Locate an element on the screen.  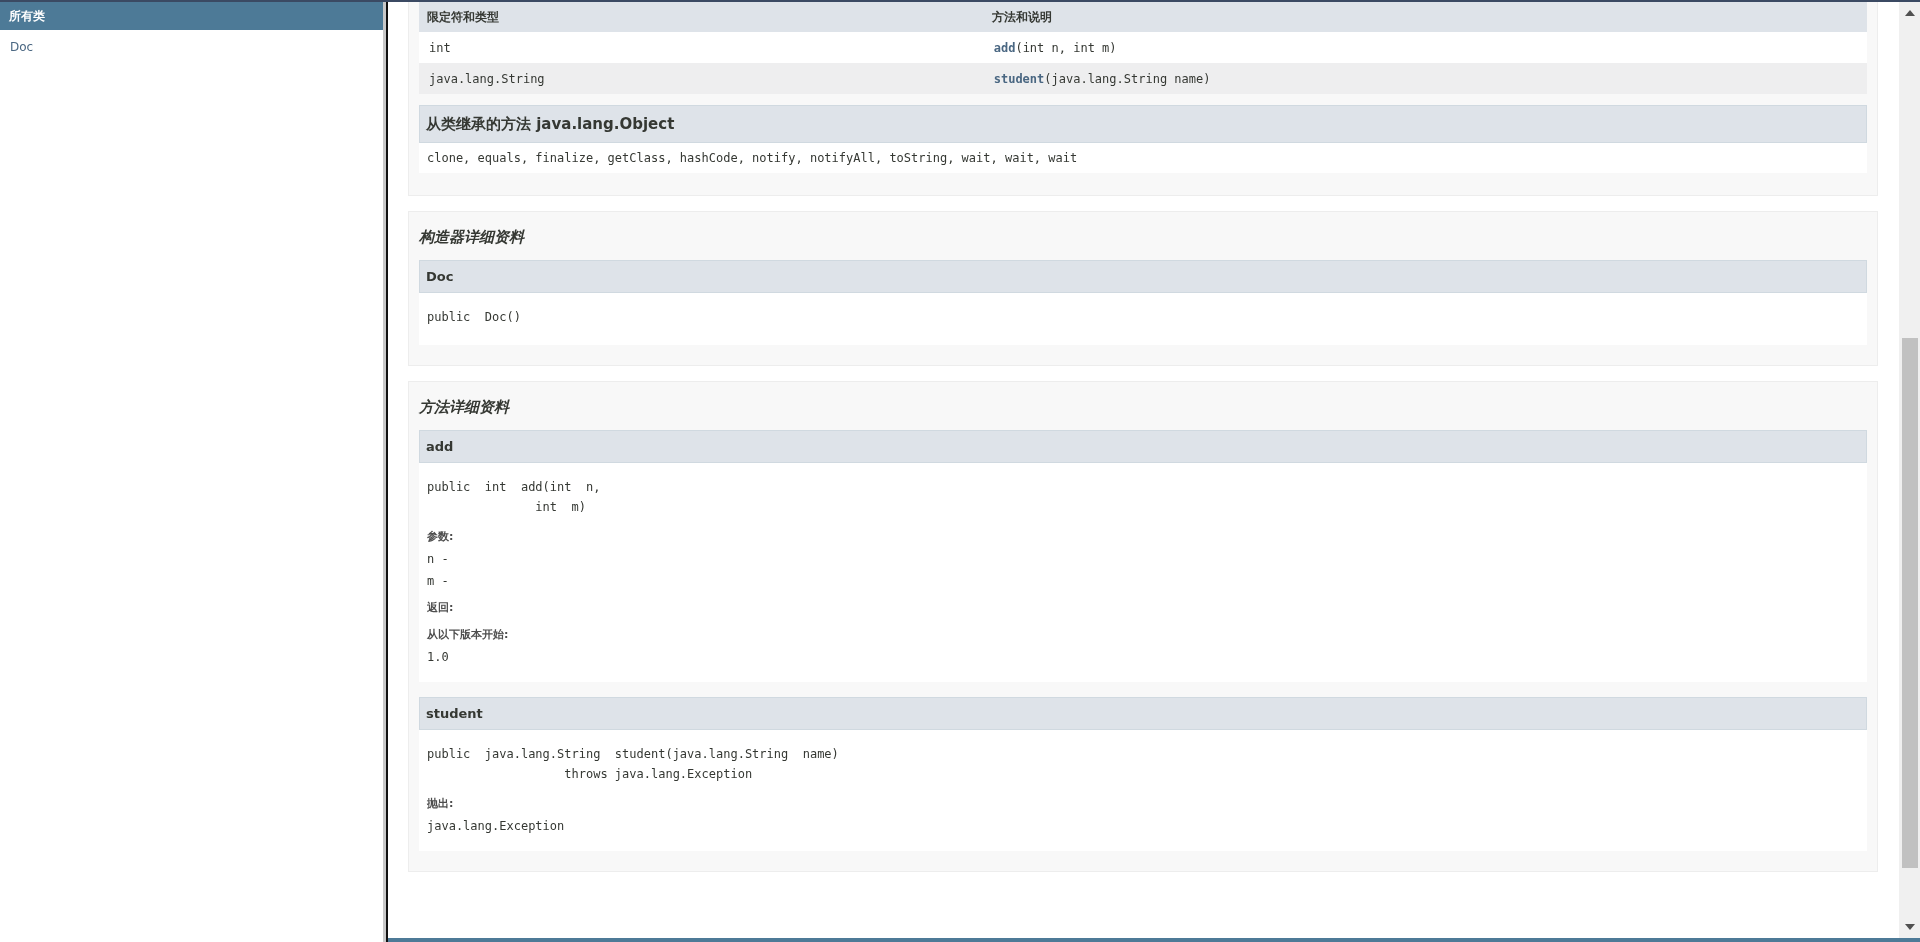
method-link: student is located at coordinates (1019, 78).